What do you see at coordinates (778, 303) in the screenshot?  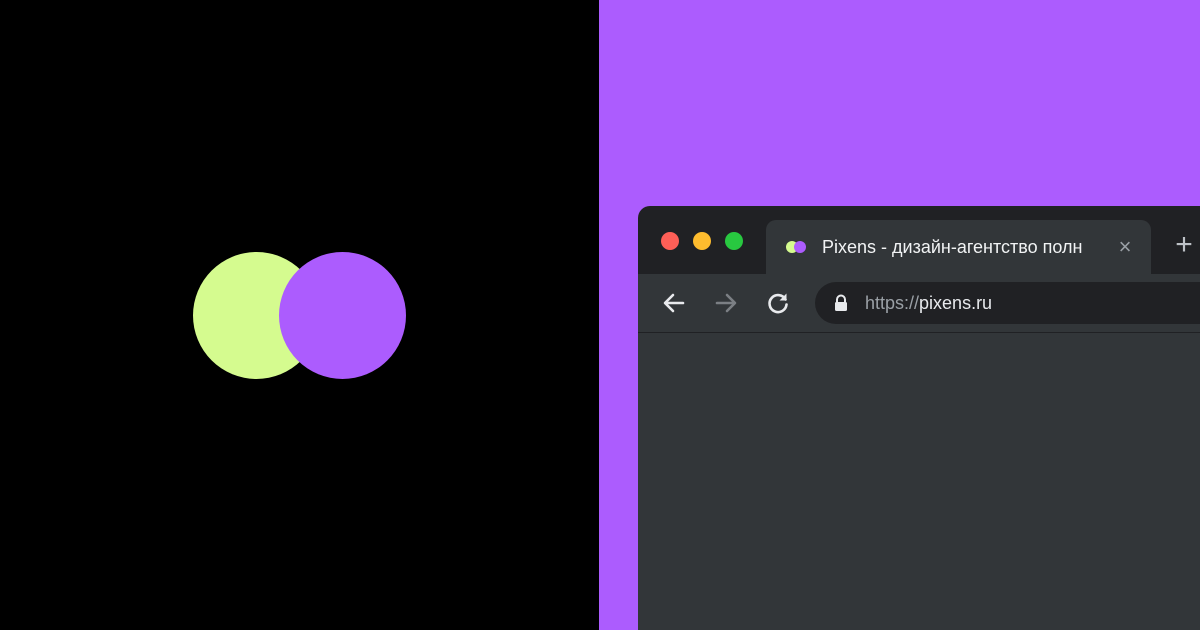 I see `reload-icon` at bounding box center [778, 303].